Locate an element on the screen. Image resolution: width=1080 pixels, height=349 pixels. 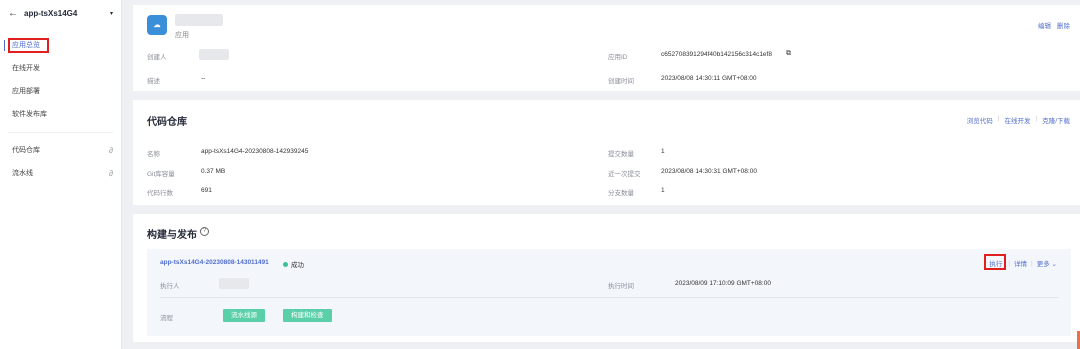
repo-actions: 浏览代码 | 在线开发 | 克隆/下载 is located at coordinates (1018, 120).